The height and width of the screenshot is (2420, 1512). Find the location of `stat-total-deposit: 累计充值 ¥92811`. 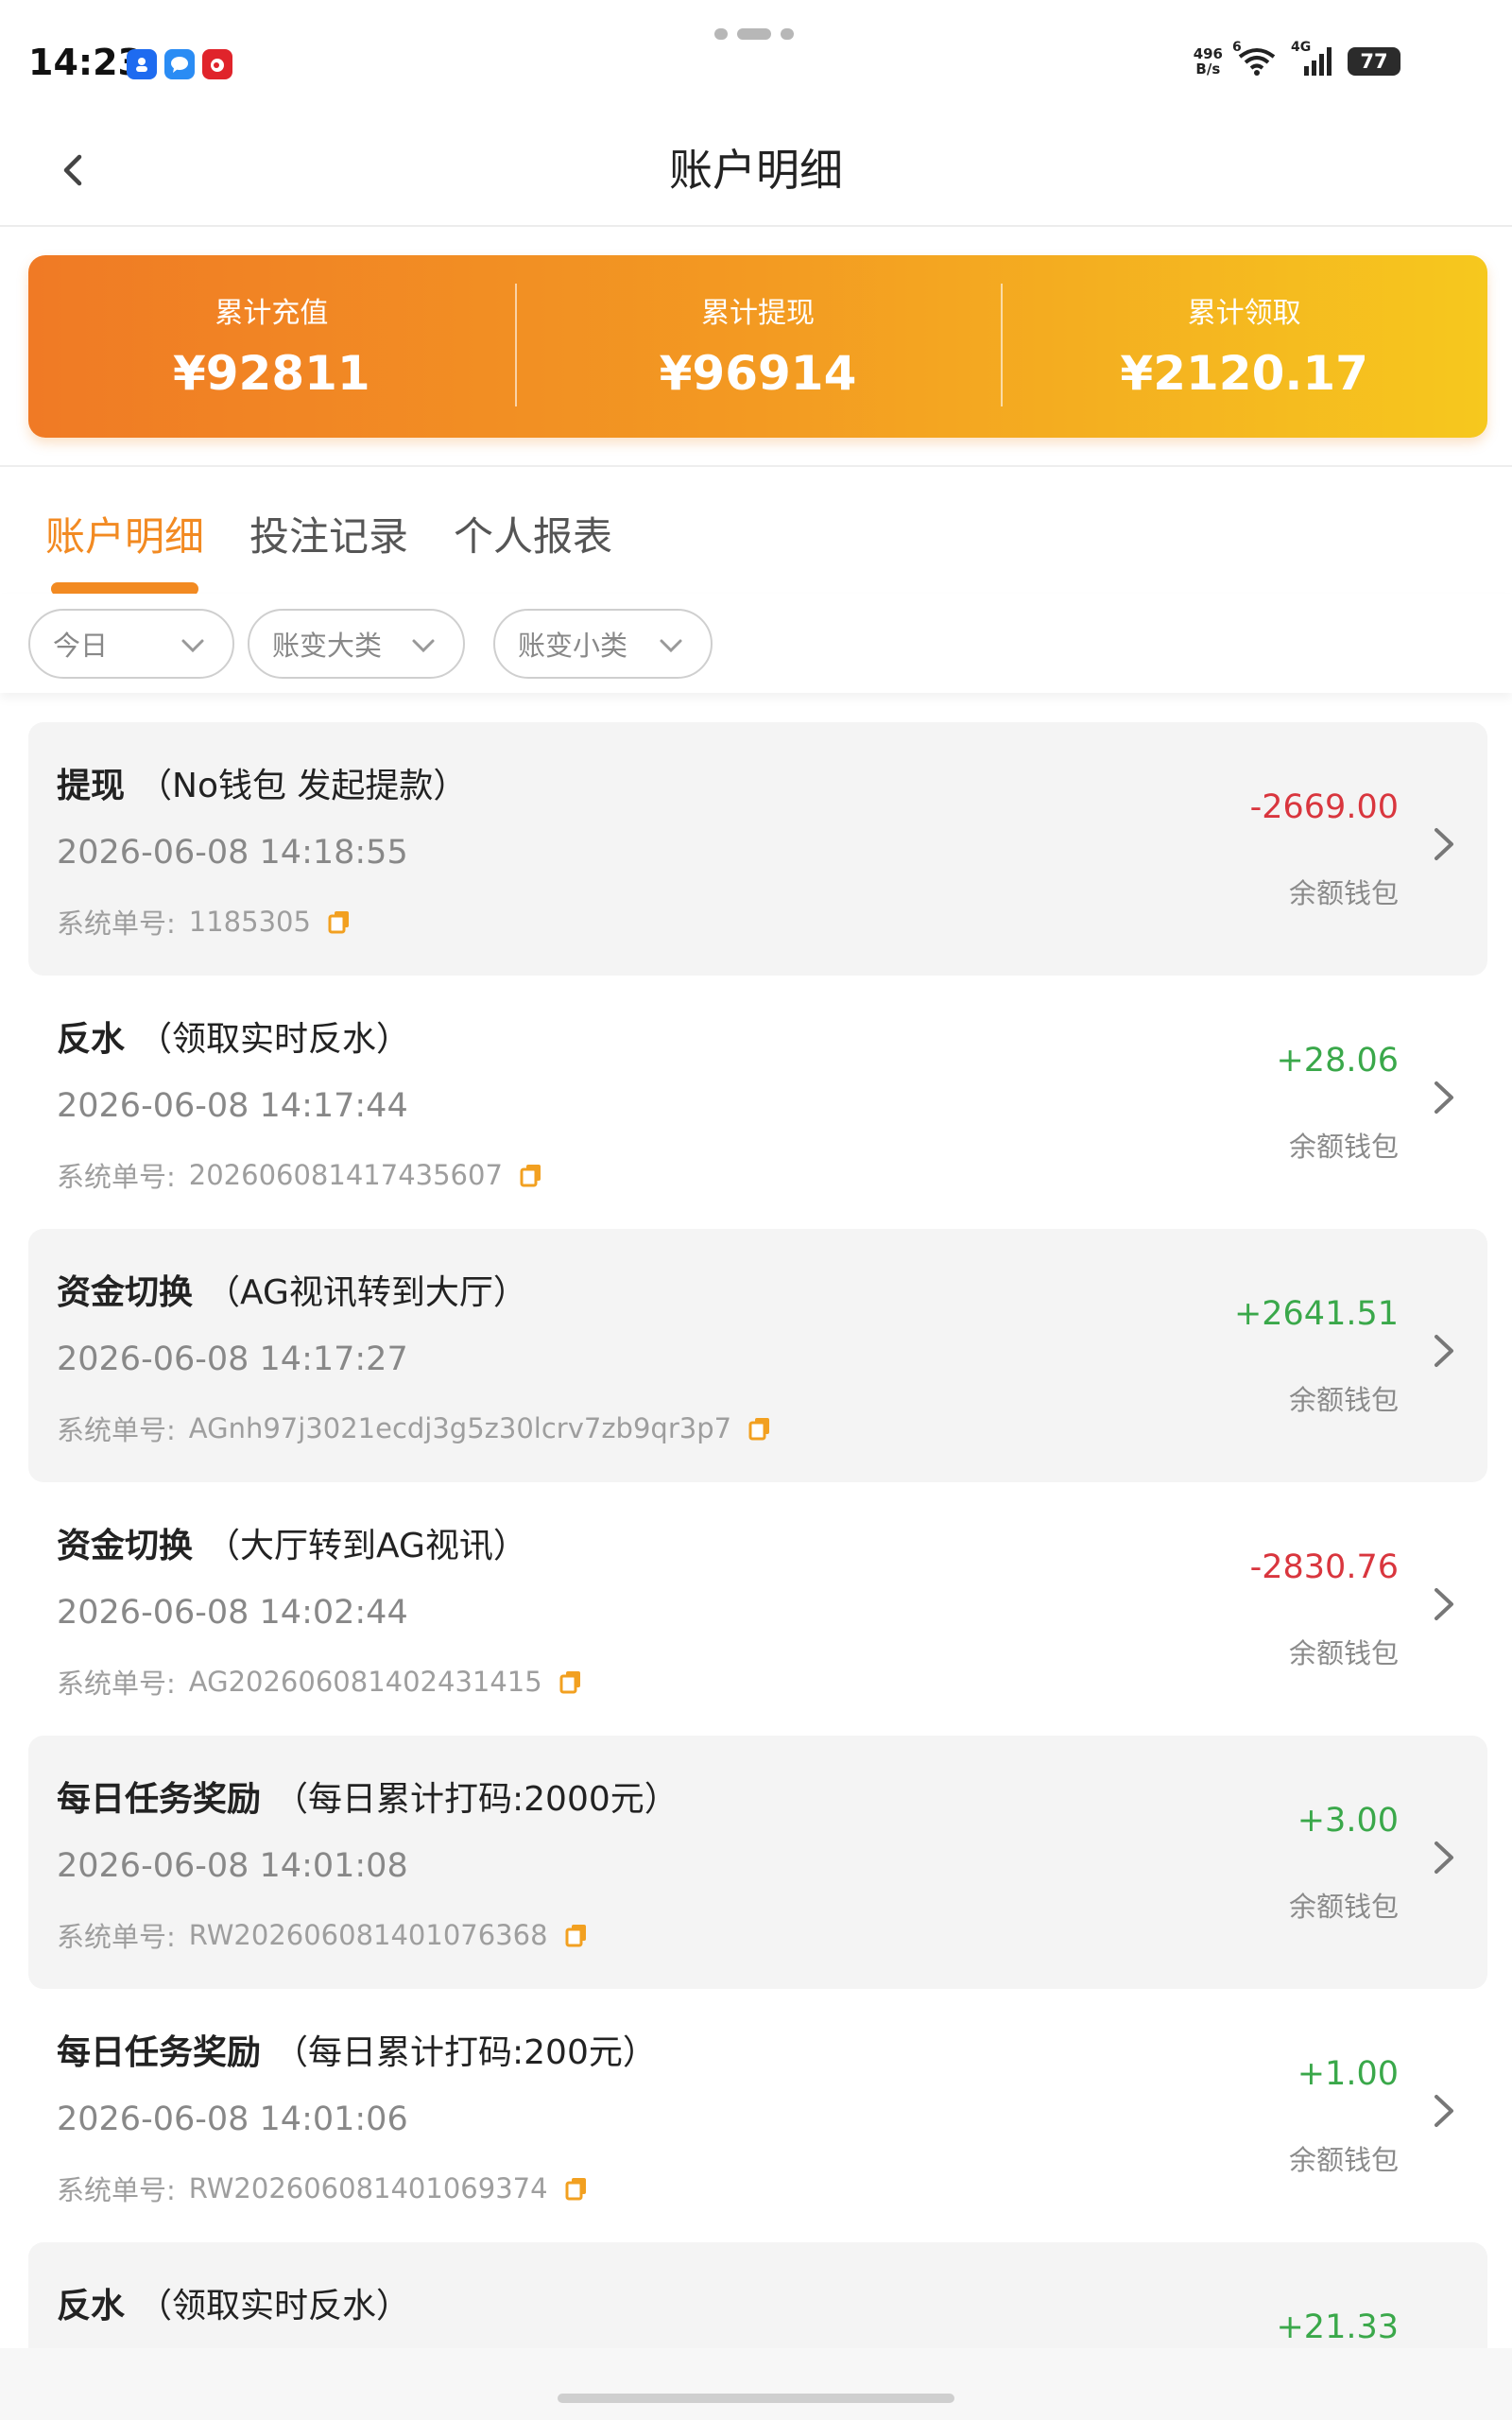

stat-total-deposit: 累计充值 ¥92811 is located at coordinates (271, 346).